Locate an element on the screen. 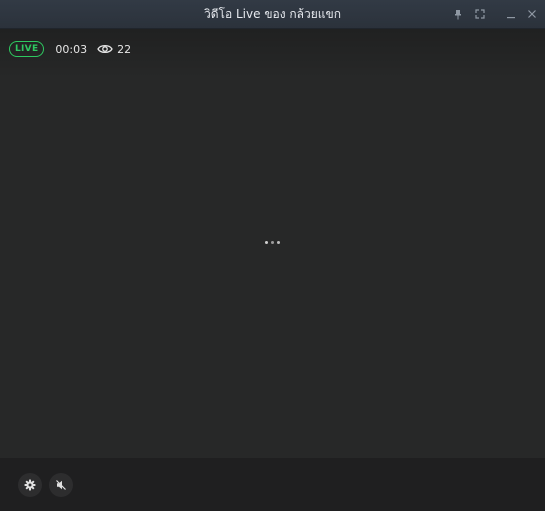 The image size is (545, 511). loading-indicator is located at coordinates (272, 242).